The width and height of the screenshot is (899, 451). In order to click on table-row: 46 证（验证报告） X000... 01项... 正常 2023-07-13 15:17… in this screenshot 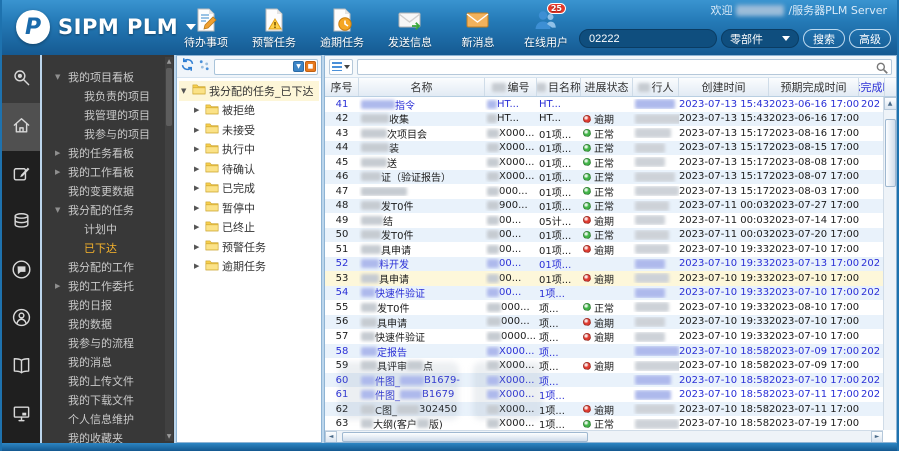, I will do `click(610, 176)`.